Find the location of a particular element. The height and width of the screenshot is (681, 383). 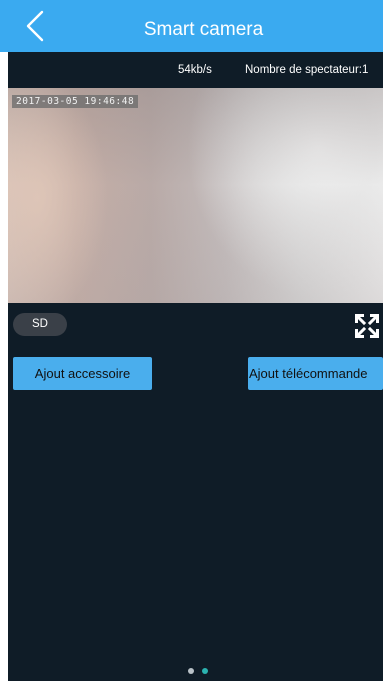

title-bar: Smart camera is located at coordinates (191, 26).